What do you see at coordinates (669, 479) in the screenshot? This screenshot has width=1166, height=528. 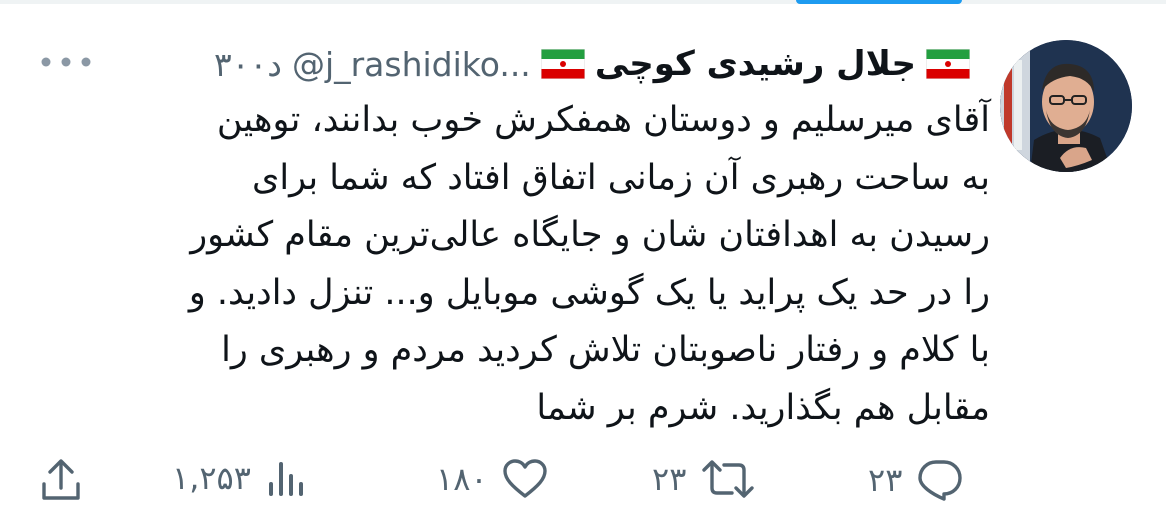 I see `retweet-count: ۲۳` at bounding box center [669, 479].